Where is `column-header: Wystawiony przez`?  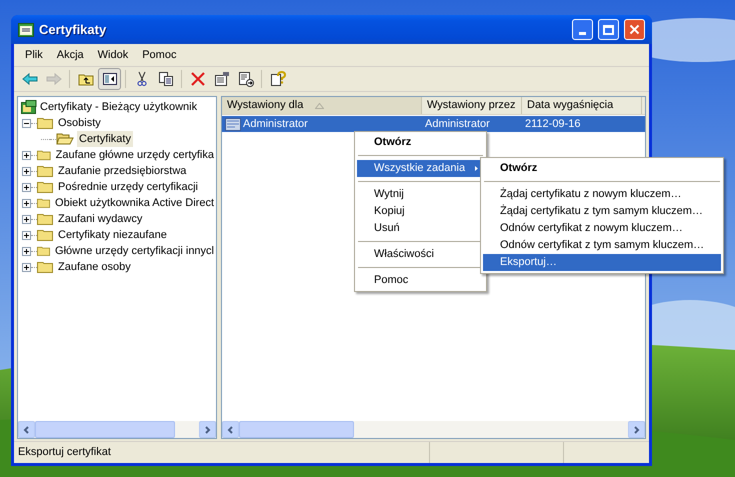 column-header: Wystawiony przez is located at coordinates (472, 105).